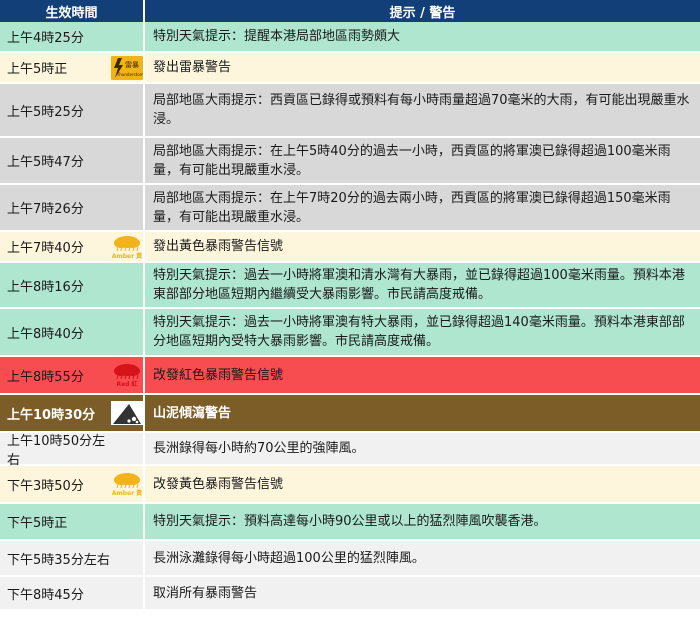 The image size is (700, 619). I want to click on row-message: 發出雷暴警告, so click(192, 67).